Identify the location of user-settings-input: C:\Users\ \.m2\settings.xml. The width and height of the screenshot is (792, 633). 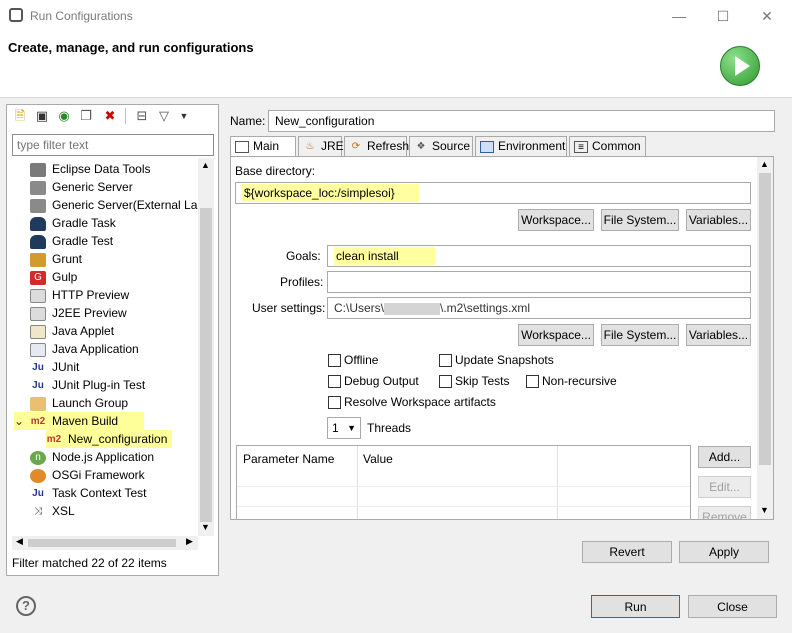
(539, 308).